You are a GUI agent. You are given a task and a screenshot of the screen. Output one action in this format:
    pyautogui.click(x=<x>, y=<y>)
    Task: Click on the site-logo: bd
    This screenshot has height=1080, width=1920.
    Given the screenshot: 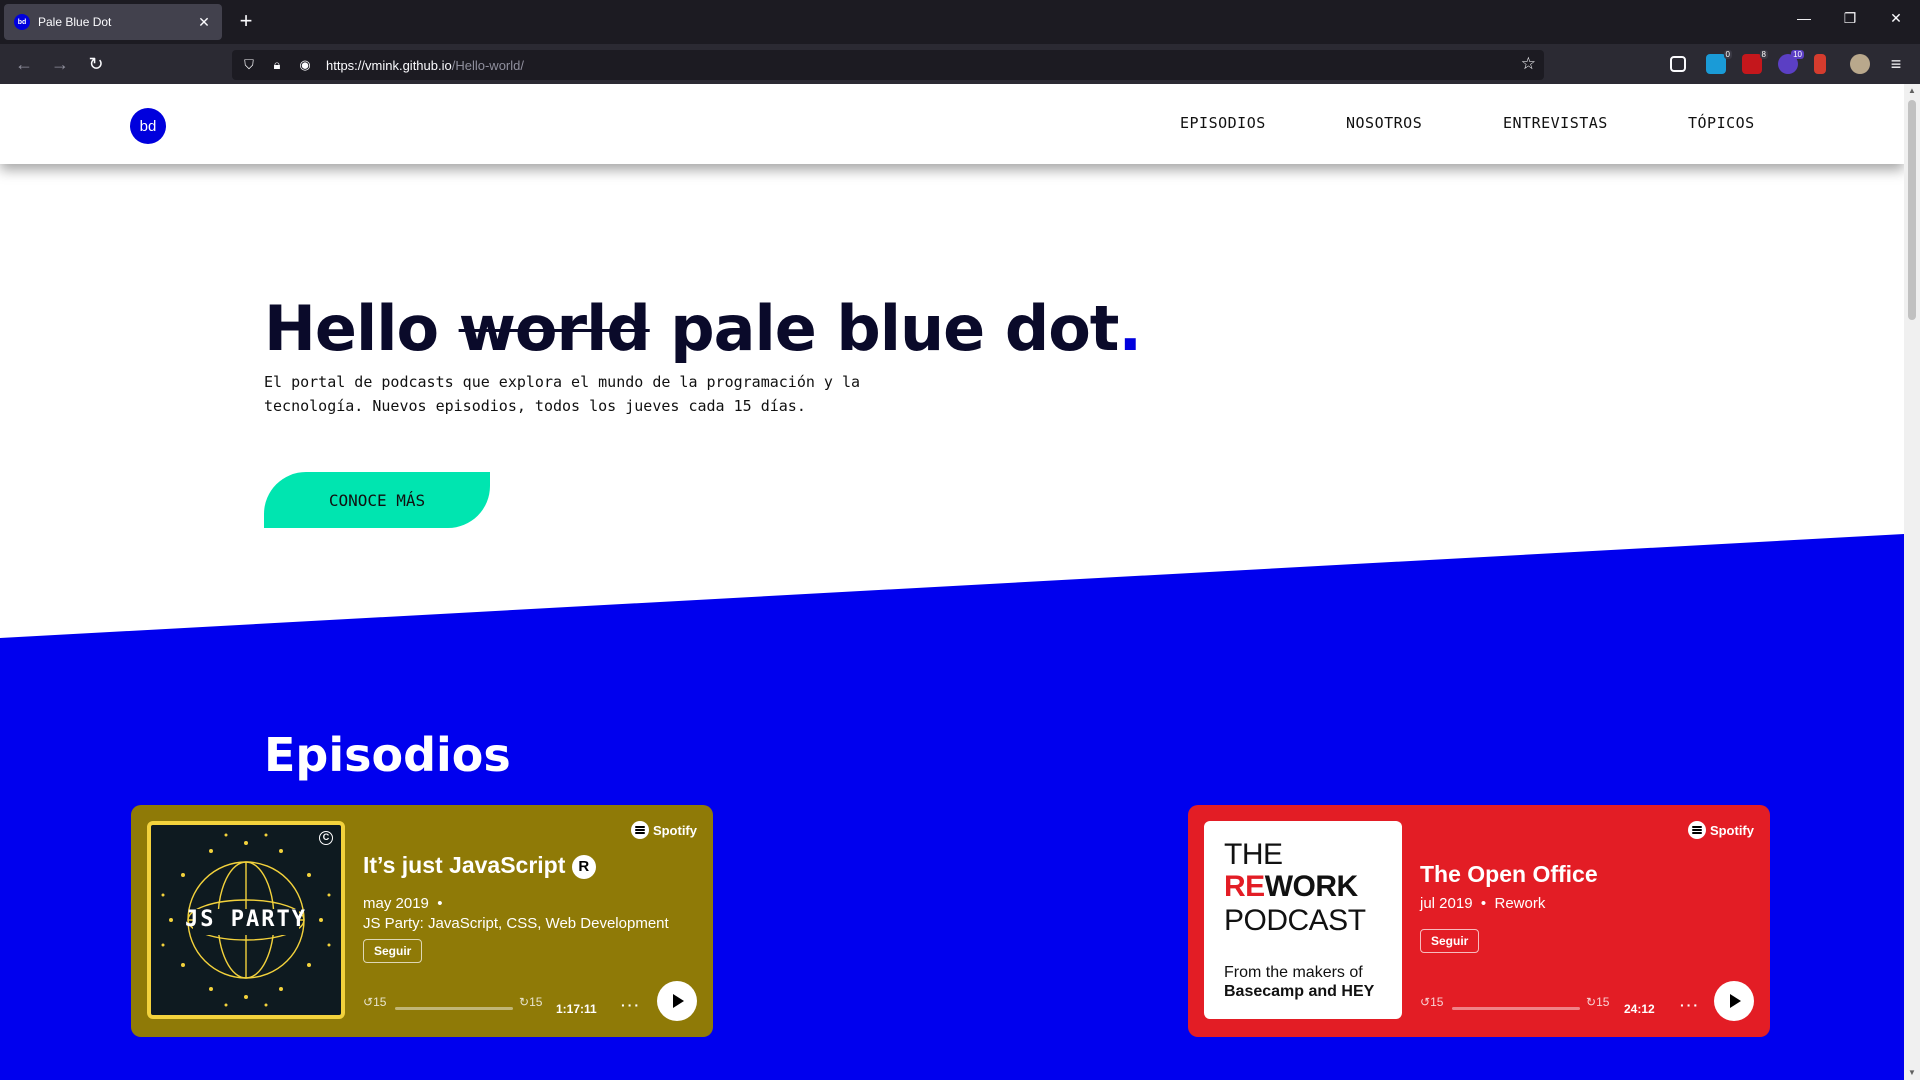 What is the action you would take?
    pyautogui.click(x=148, y=126)
    